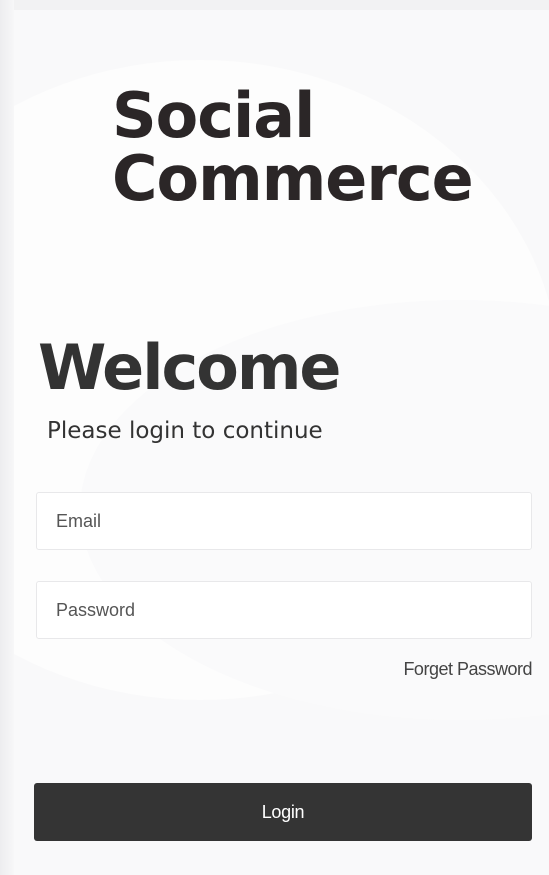 The height and width of the screenshot is (875, 549). What do you see at coordinates (189, 367) in the screenshot?
I see `welcome-heading: Welcome` at bounding box center [189, 367].